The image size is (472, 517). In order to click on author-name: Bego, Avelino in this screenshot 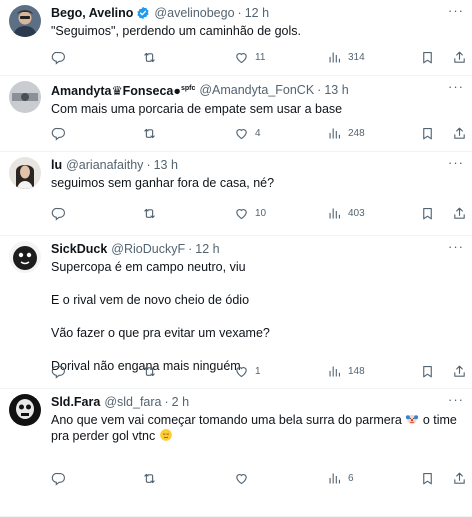, I will do `click(92, 13)`.